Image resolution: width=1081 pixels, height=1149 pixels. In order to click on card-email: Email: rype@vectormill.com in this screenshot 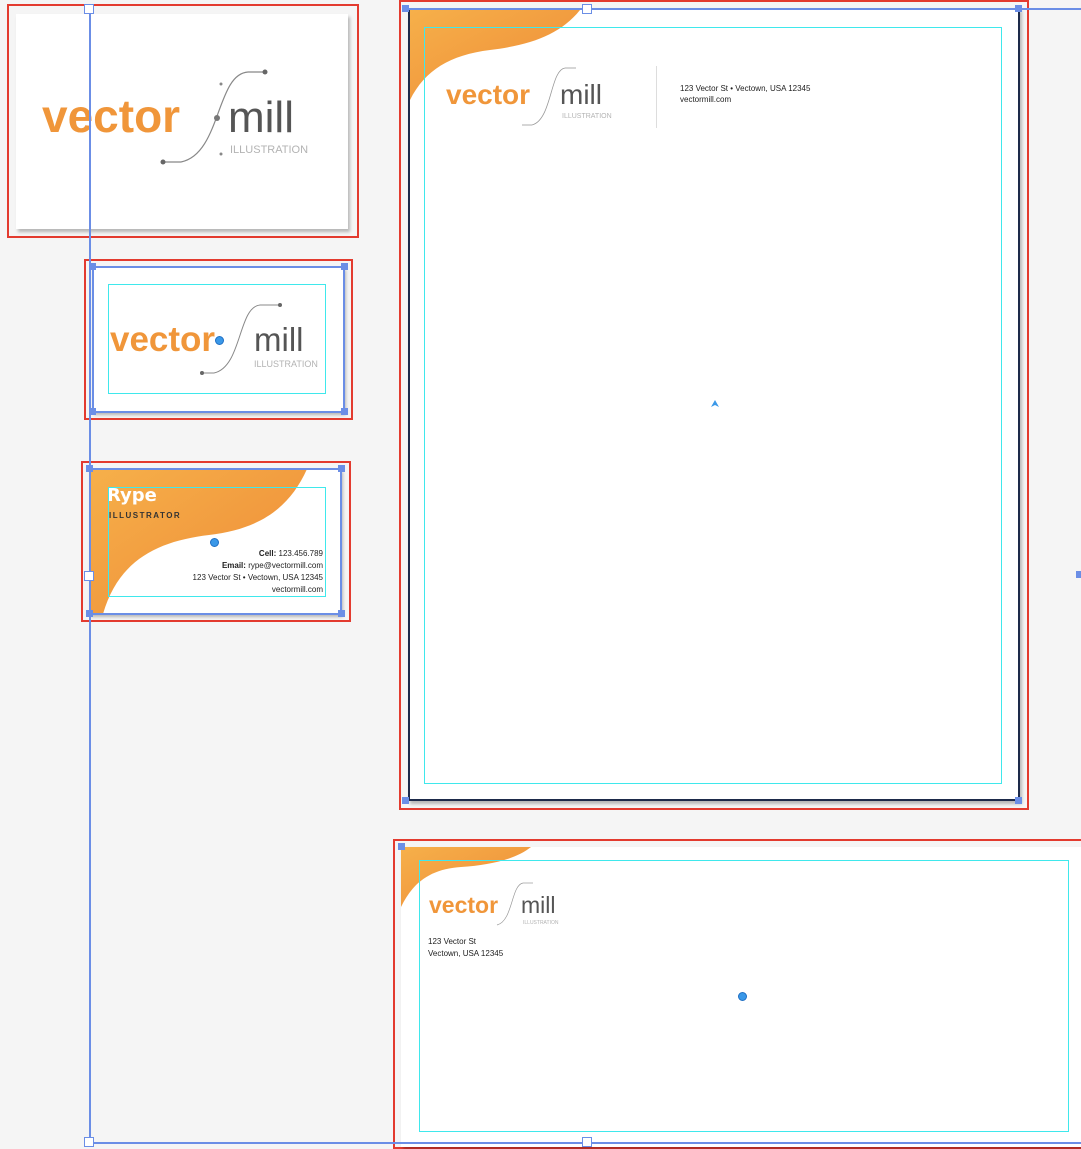, I will do `click(272, 565)`.